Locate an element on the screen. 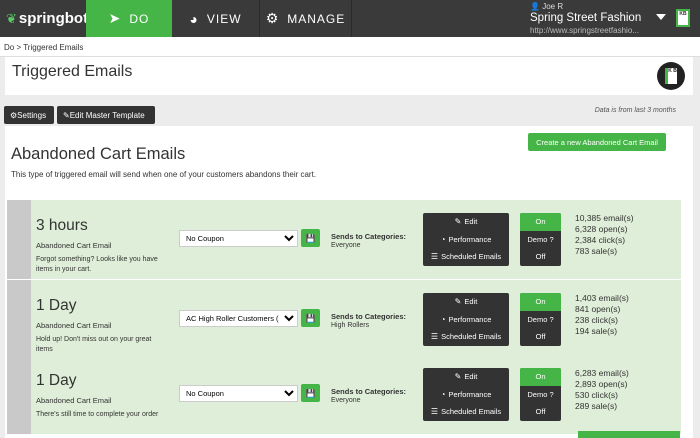  user-icon: 👤 is located at coordinates (535, 6).